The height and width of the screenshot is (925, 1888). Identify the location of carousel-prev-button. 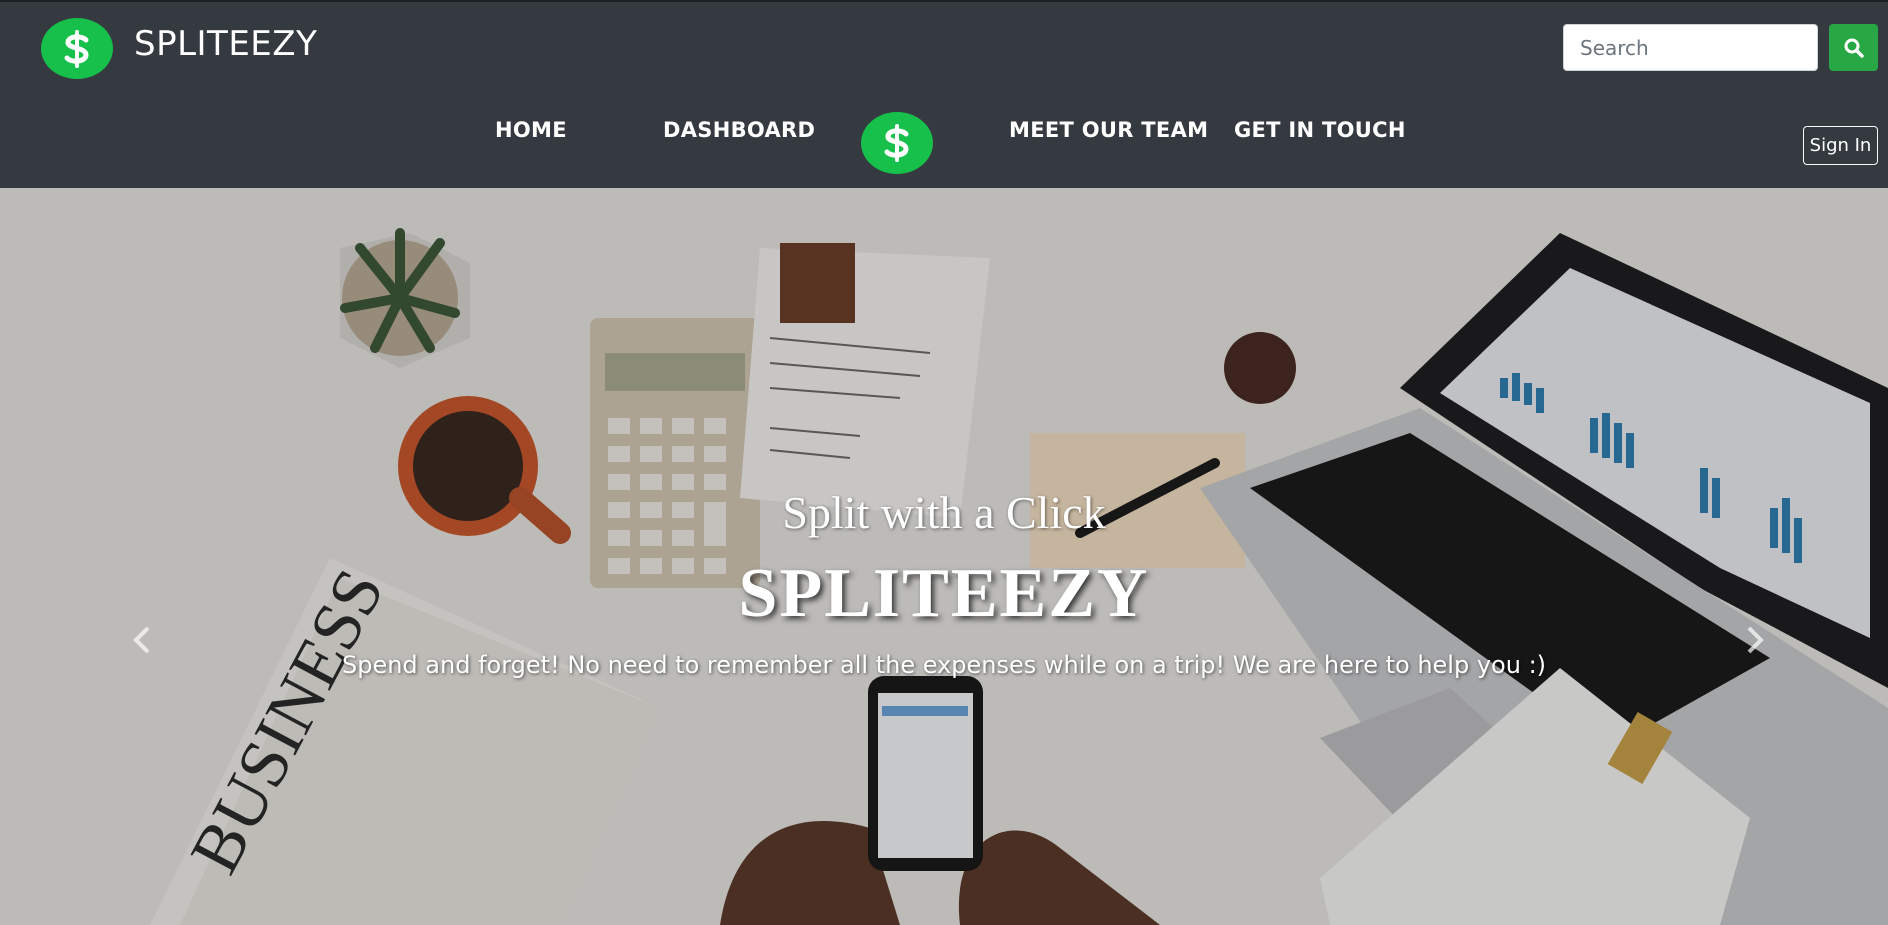
(142, 640).